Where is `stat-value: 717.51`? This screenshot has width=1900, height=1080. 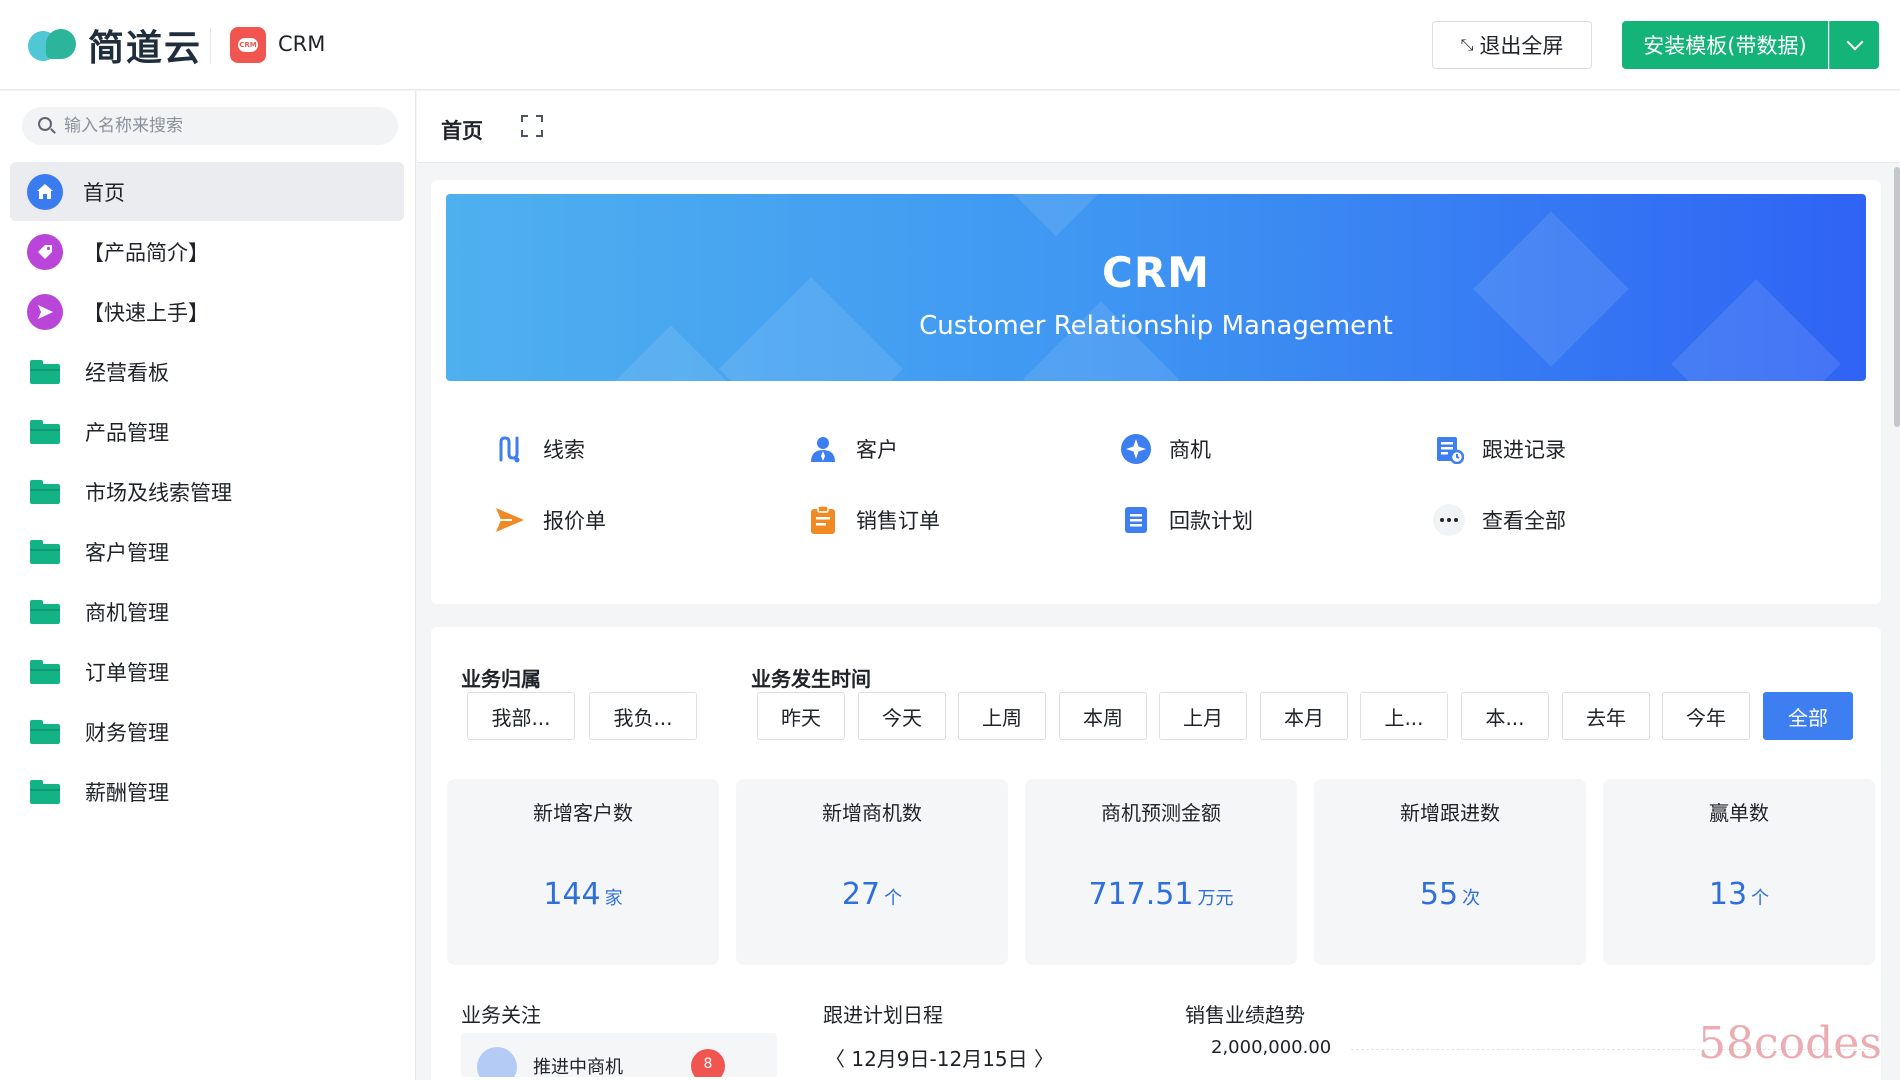
stat-value: 717.51 is located at coordinates (1141, 894).